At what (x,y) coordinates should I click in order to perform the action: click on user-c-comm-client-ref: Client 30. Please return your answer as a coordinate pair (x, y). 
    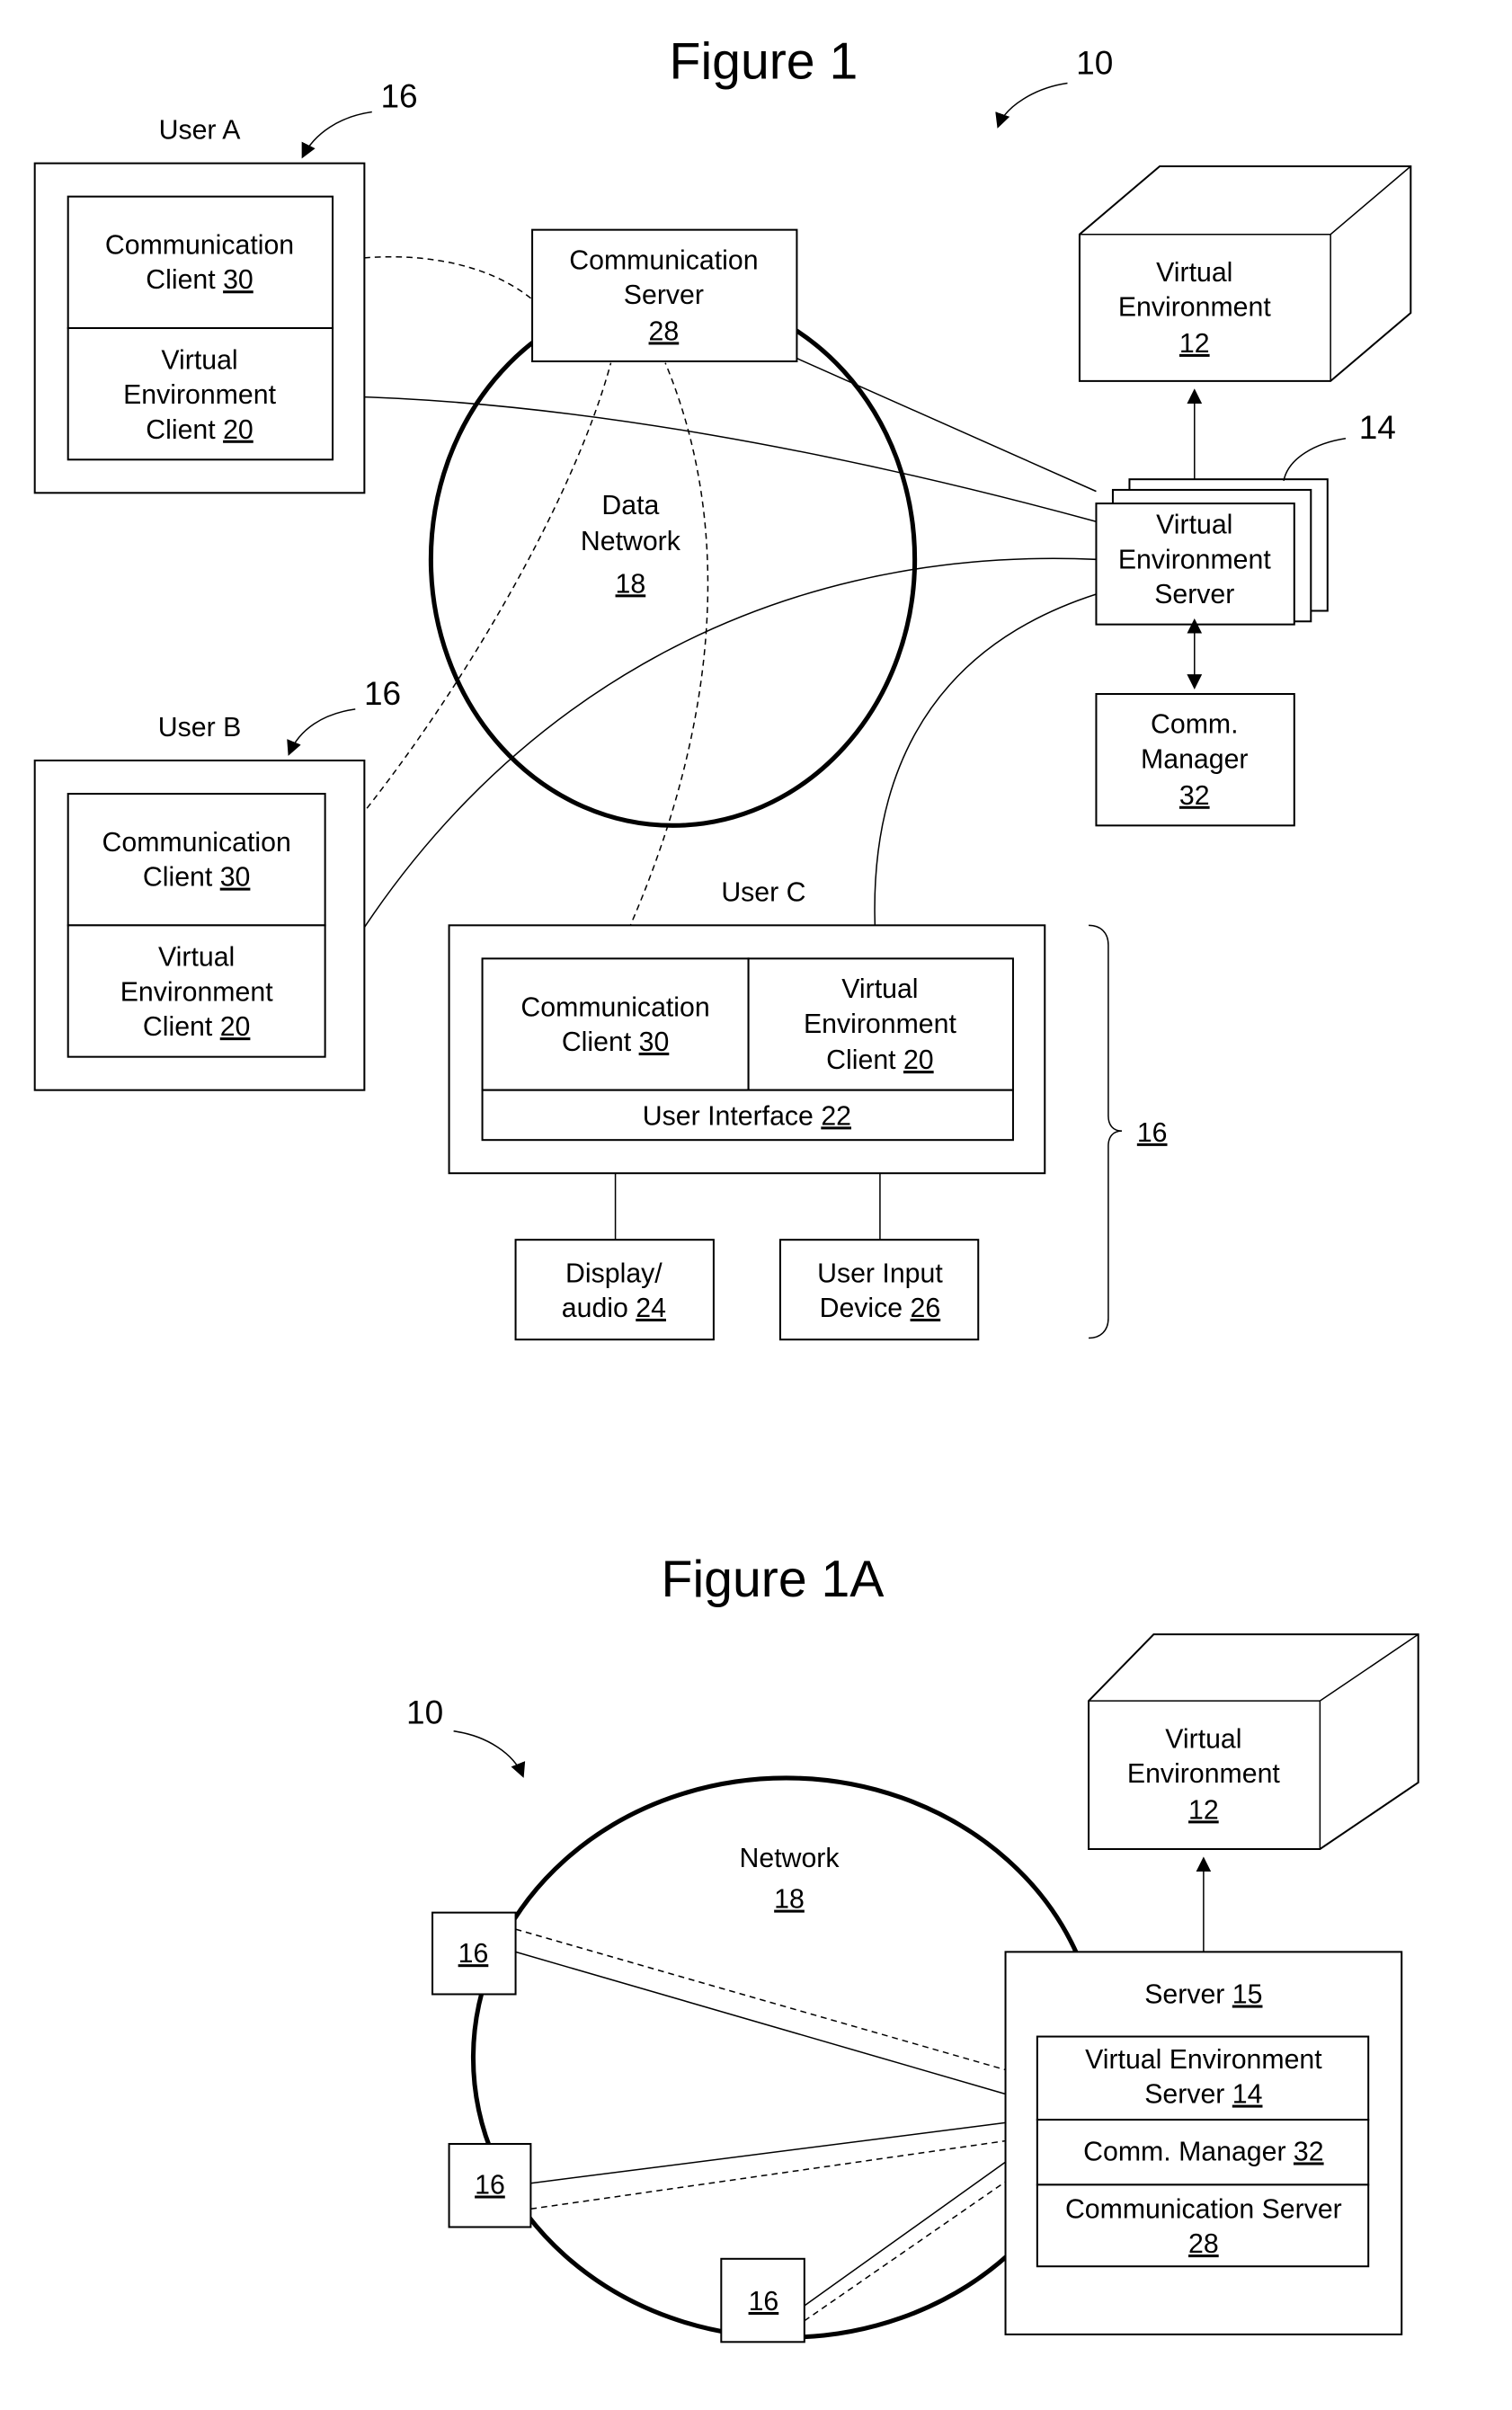
    Looking at the image, I should click on (615, 1042).